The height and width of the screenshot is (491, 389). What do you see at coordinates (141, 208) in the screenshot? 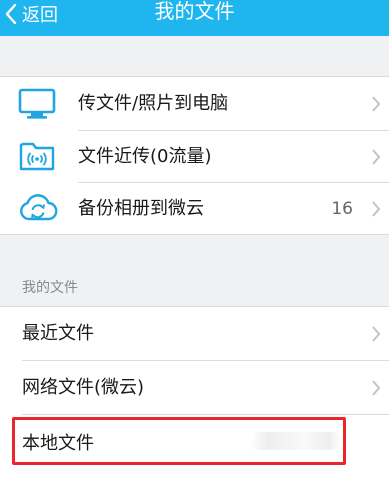
I see `row-label: 备份相册到微云` at bounding box center [141, 208].